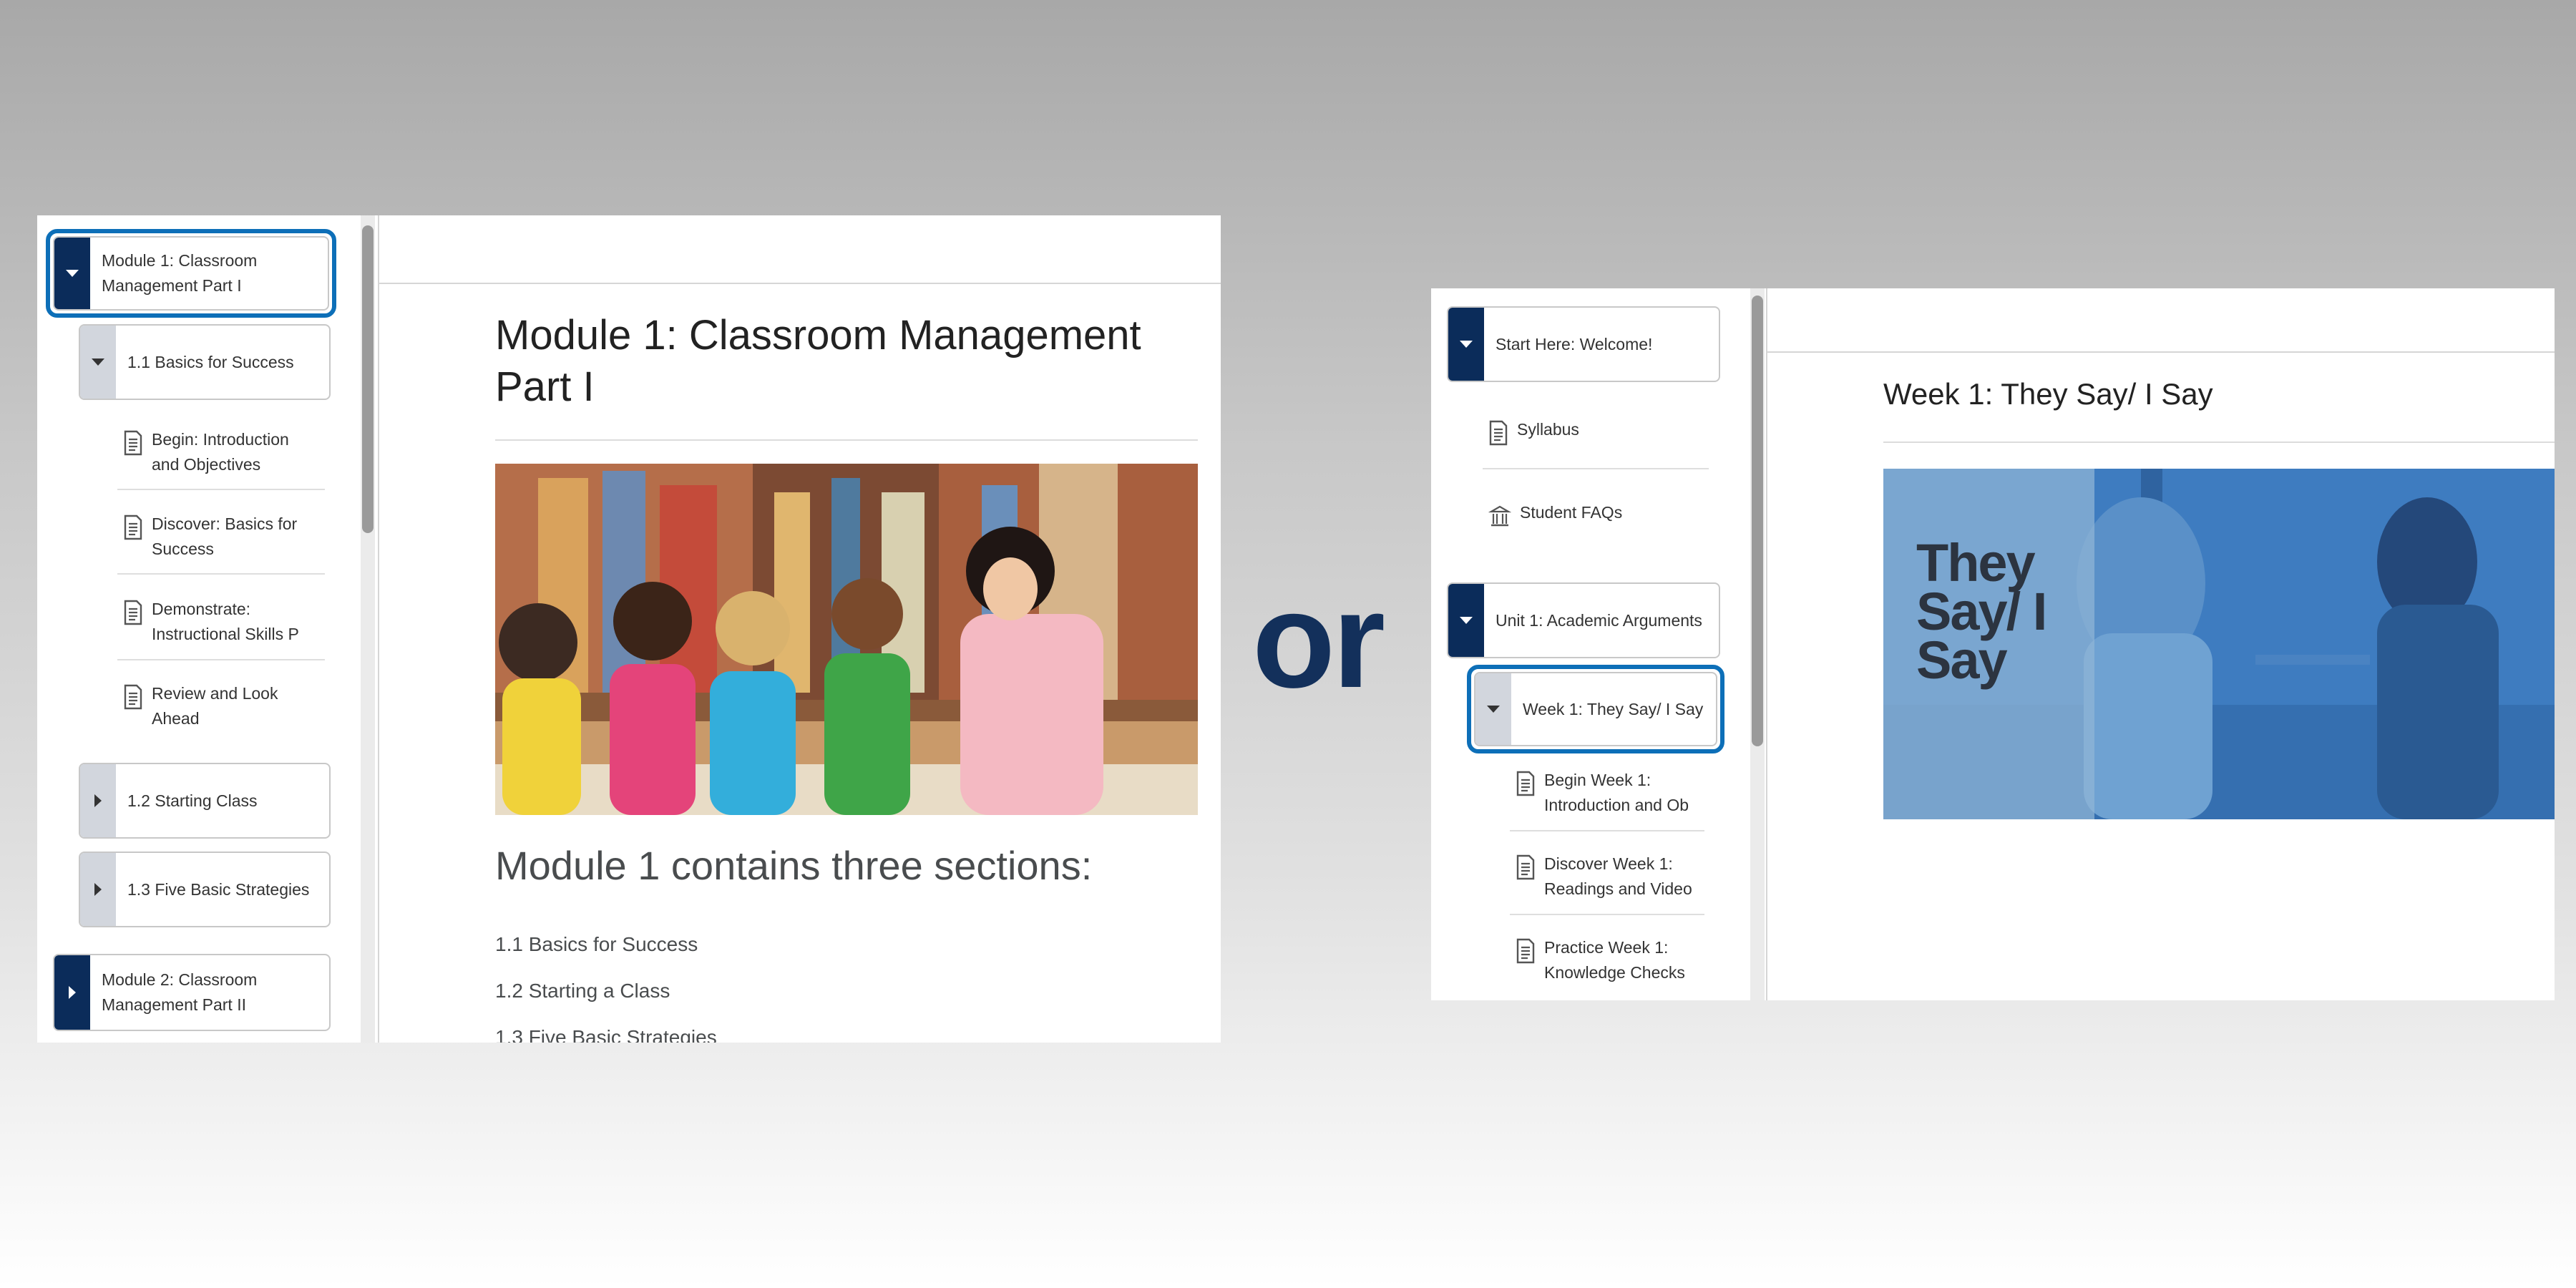 The image size is (2576, 1288). I want to click on section-1-1-item: 1.1 Basics for Success, so click(205, 362).